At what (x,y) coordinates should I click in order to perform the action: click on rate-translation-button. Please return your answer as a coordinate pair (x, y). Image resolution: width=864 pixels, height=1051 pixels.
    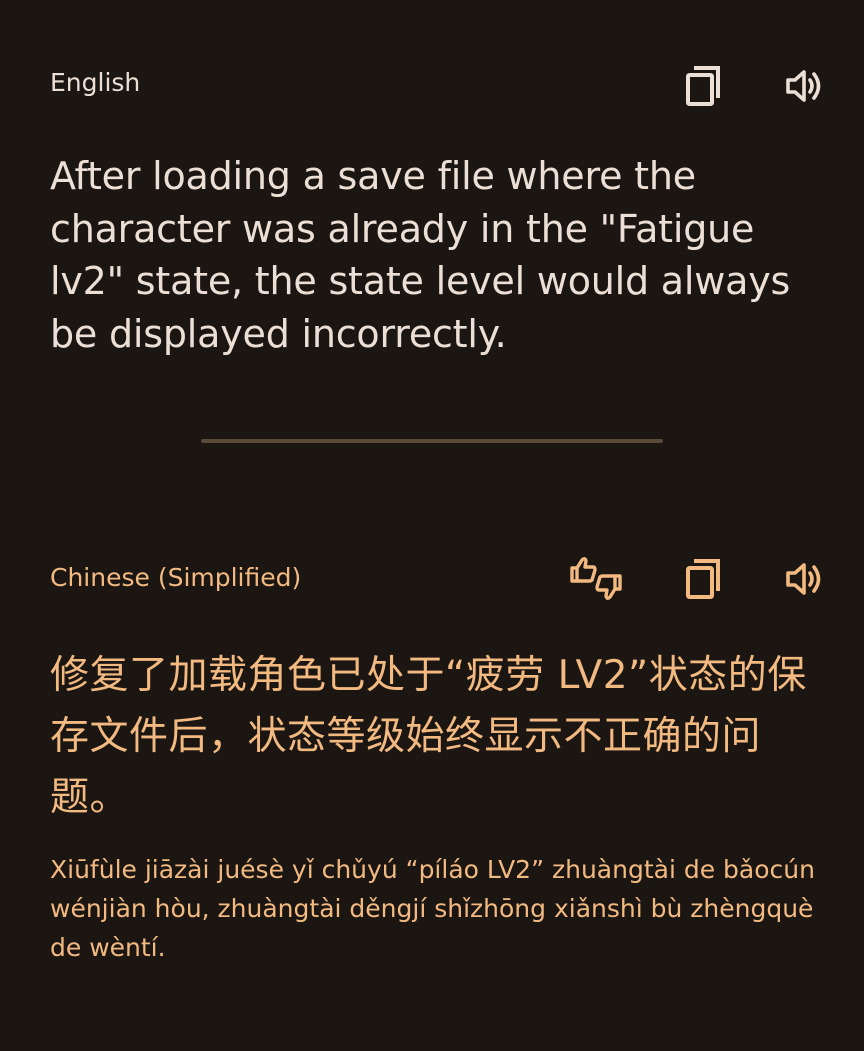
    Looking at the image, I should click on (596, 579).